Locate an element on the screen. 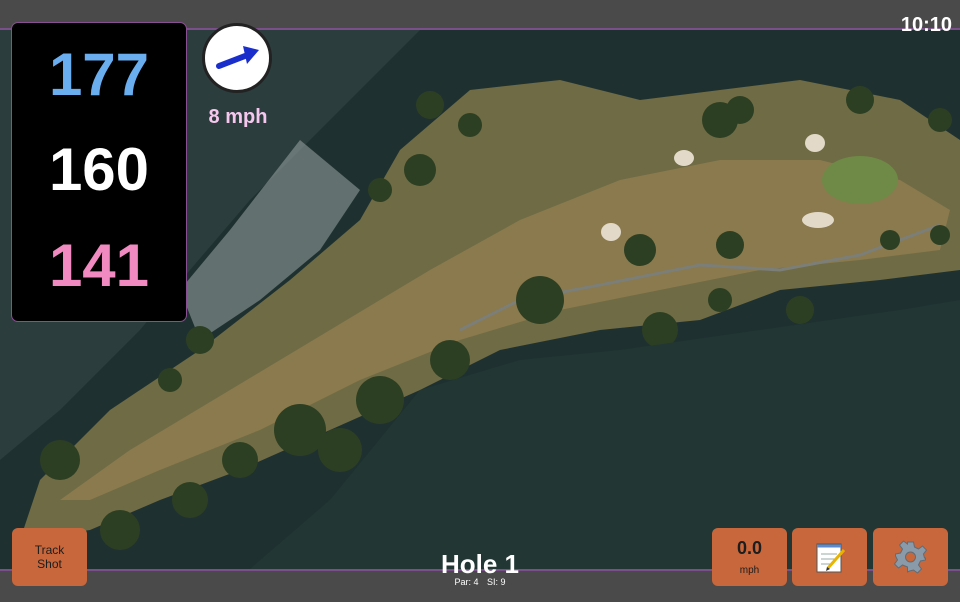  back-distance: 177 is located at coordinates (99, 74).